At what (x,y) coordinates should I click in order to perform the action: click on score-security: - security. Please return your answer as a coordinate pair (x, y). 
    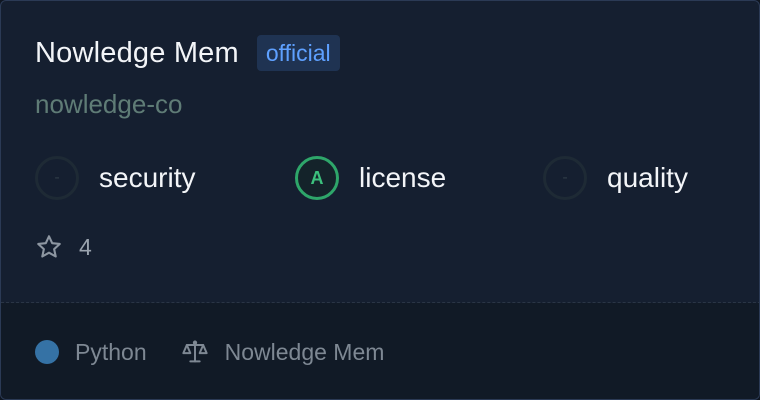
    Looking at the image, I should click on (115, 178).